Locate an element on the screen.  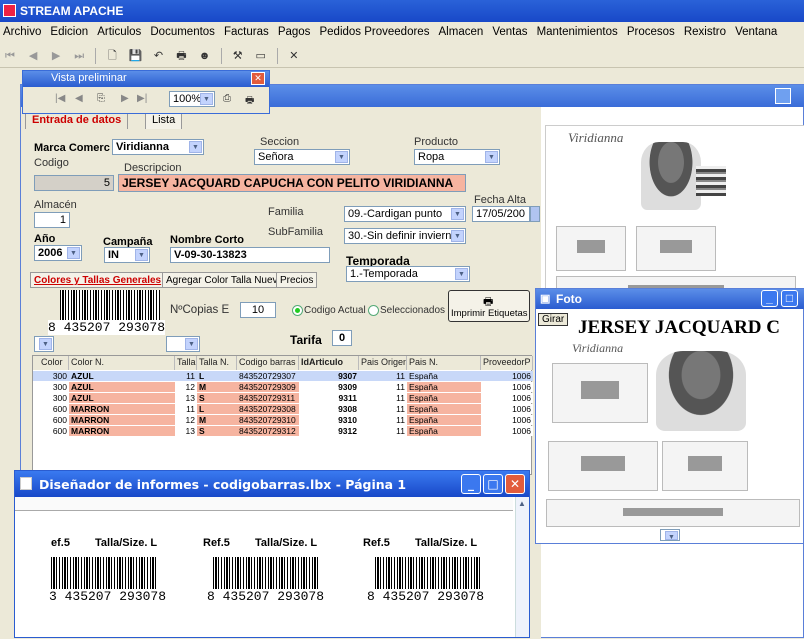
fecha-alta-field: 17/05/200 is located at coordinates (501, 214).